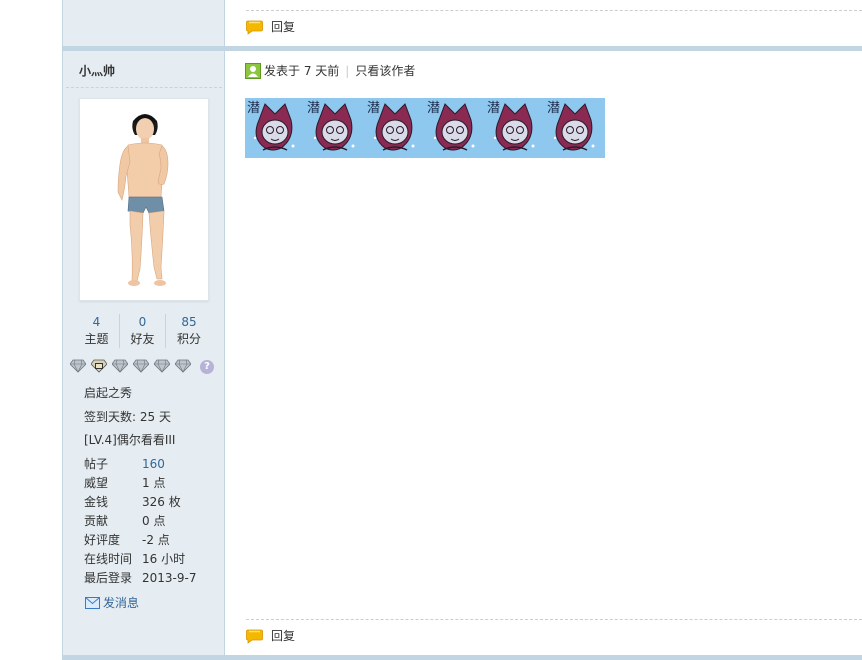 The width and height of the screenshot is (862, 660). What do you see at coordinates (96, 322) in the screenshot?
I see `stat-value: 4` at bounding box center [96, 322].